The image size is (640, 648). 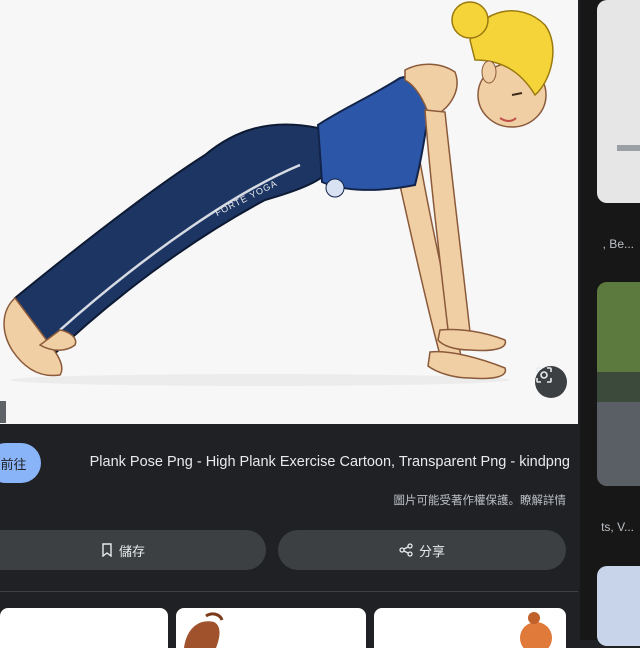 I want to click on share-icon, so click(x=406, y=550).